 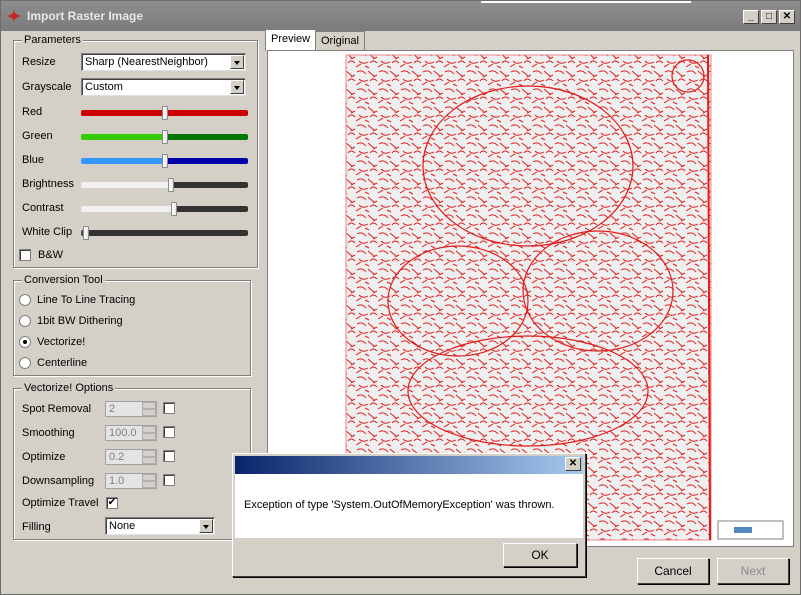 I want to click on grayscale-label: Grayscale, so click(x=47, y=87).